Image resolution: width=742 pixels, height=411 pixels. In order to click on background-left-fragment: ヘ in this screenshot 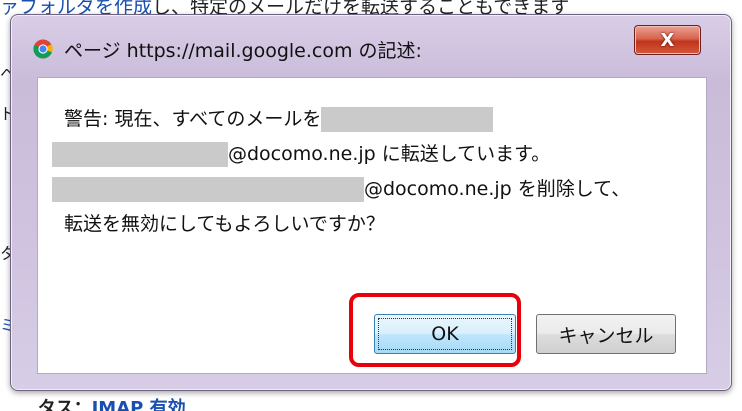, I will do `click(8, 73)`.